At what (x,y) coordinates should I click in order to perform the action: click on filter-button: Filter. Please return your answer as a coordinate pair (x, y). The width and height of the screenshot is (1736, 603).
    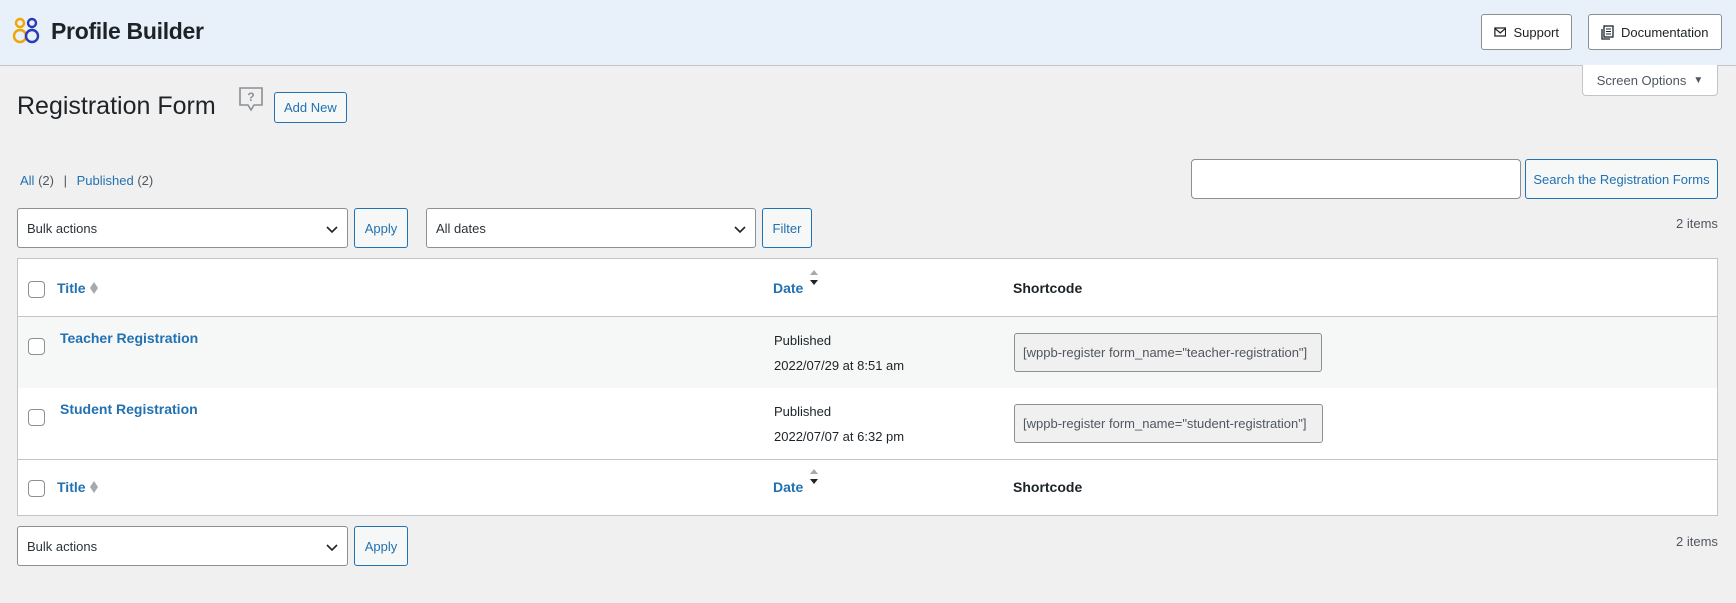
    Looking at the image, I should click on (787, 228).